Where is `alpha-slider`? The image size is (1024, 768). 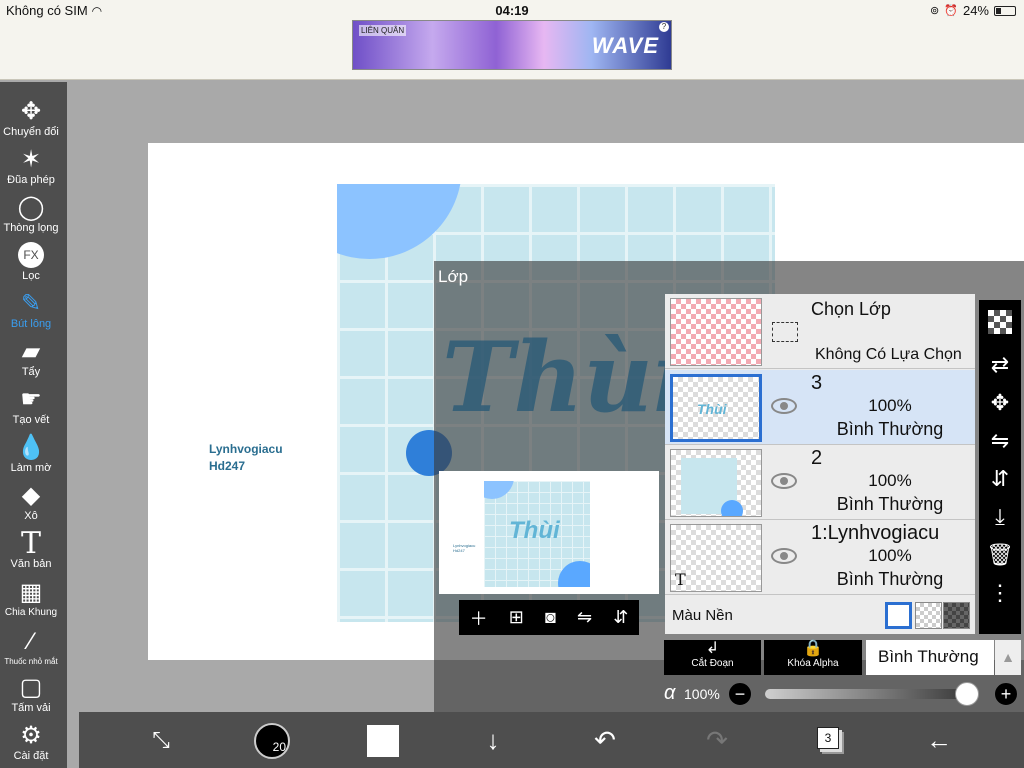
alpha-slider is located at coordinates (866, 694).